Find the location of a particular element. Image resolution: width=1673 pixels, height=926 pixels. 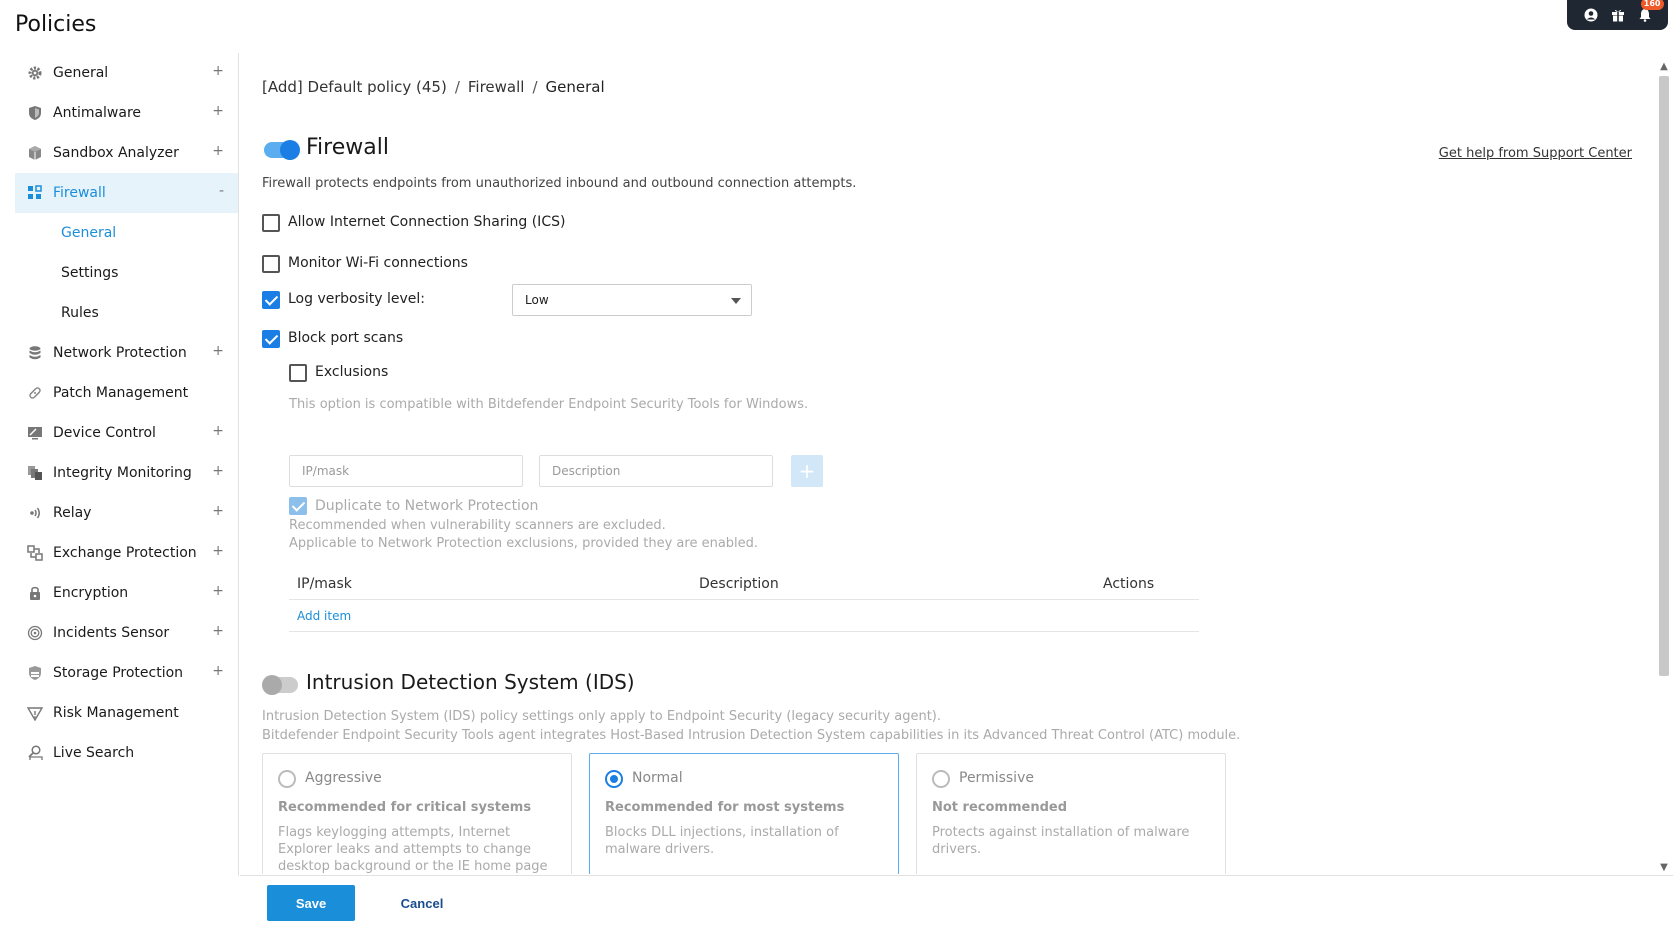

firewall-section-title: Firewall is located at coordinates (347, 147).